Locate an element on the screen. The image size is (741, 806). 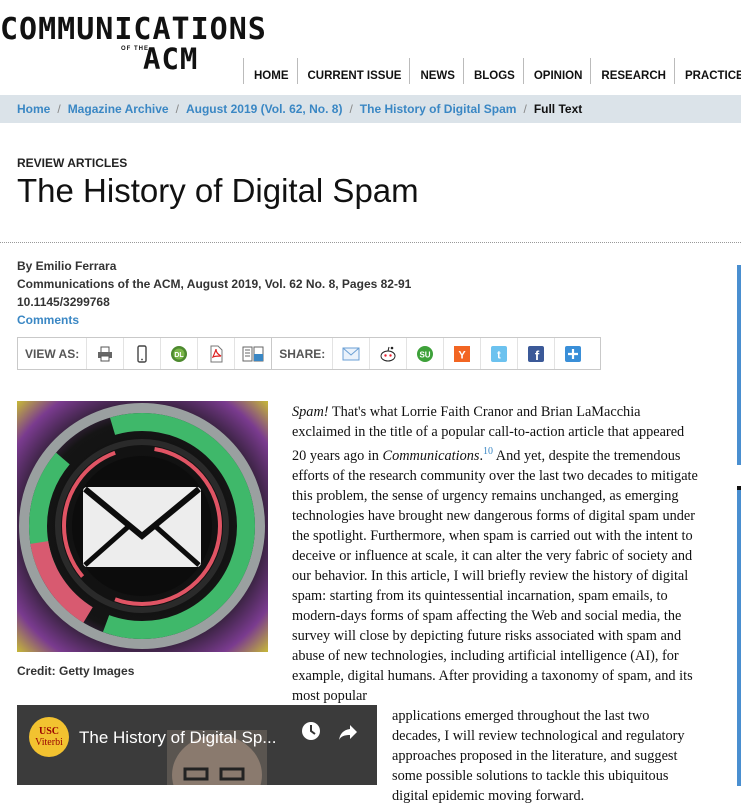
breadcrumb-current: Full Text is located at coordinates (558, 109).